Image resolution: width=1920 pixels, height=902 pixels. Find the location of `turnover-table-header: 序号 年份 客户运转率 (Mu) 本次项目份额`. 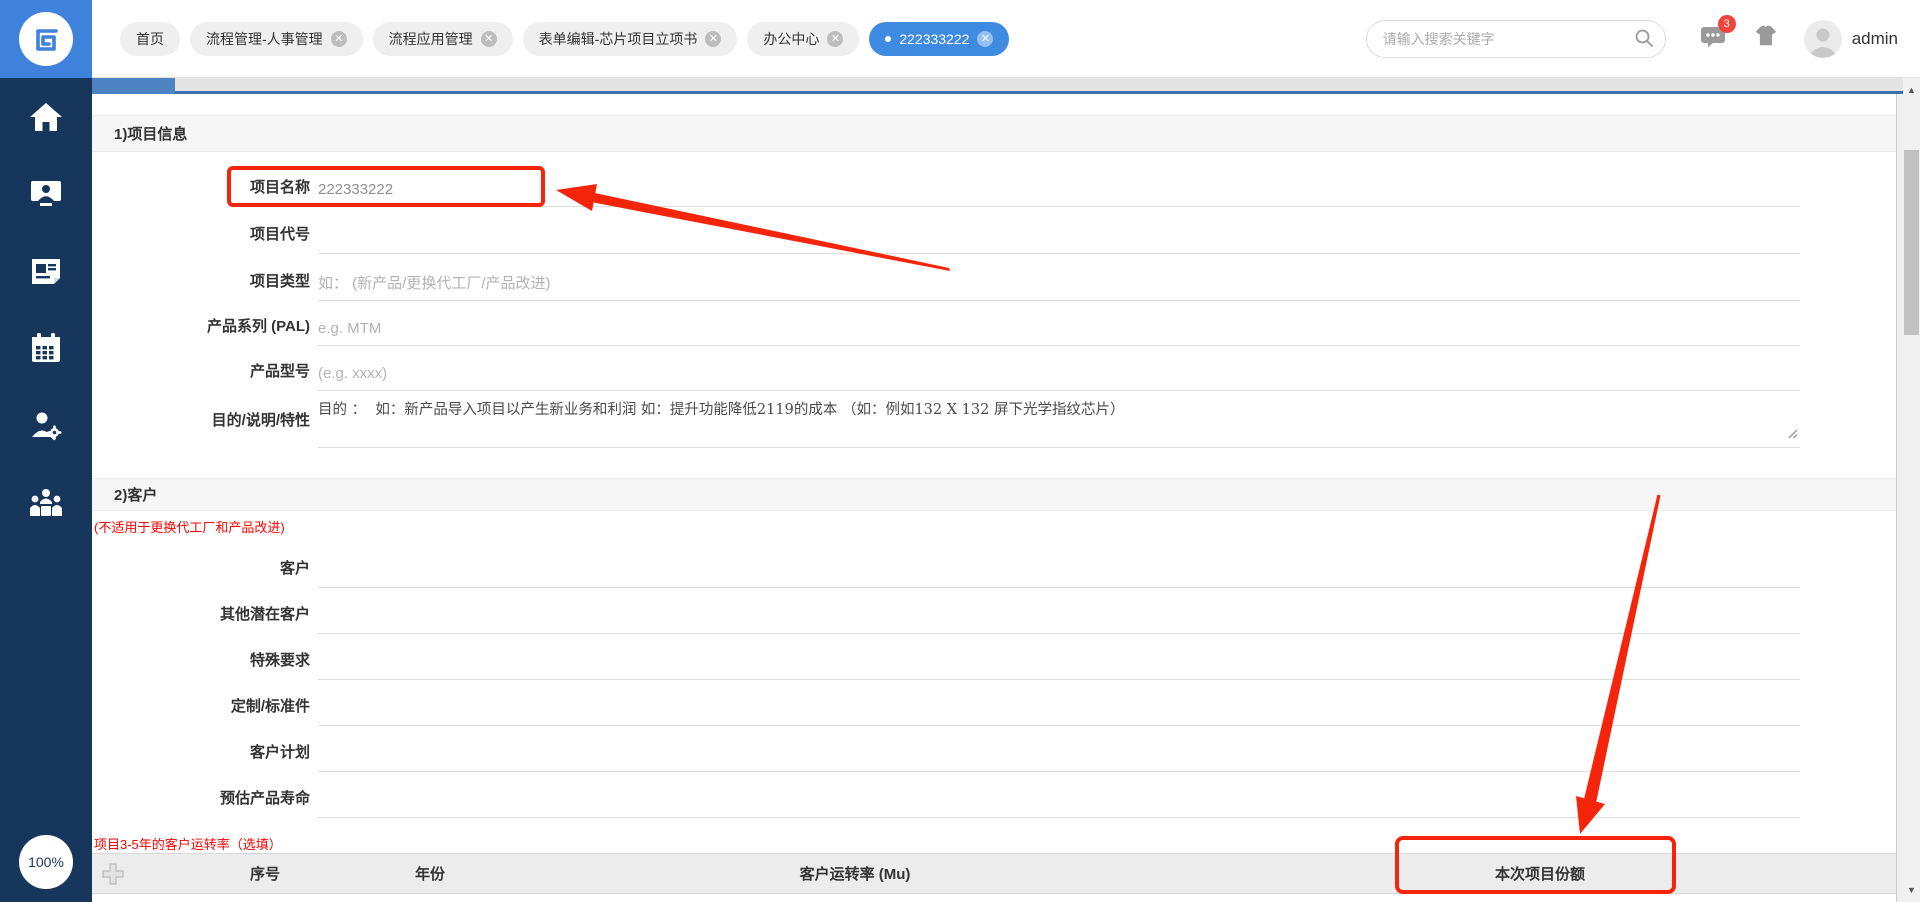

turnover-table-header: 序号 年份 客户运转率 (Mu) 本次项目份额 is located at coordinates (994, 873).